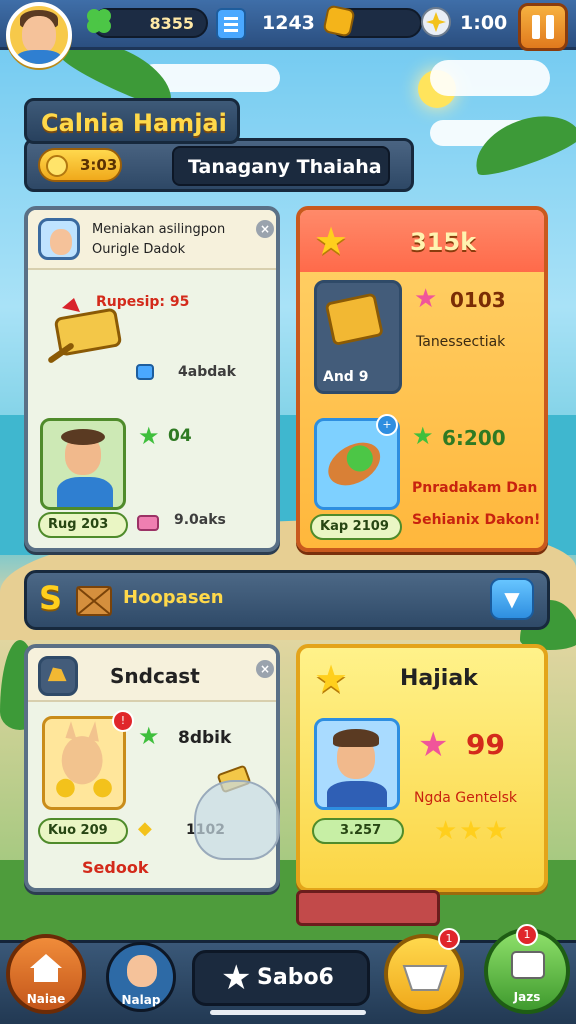  What do you see at coordinates (123, 721) in the screenshot?
I see `notification-badge: !` at bounding box center [123, 721].